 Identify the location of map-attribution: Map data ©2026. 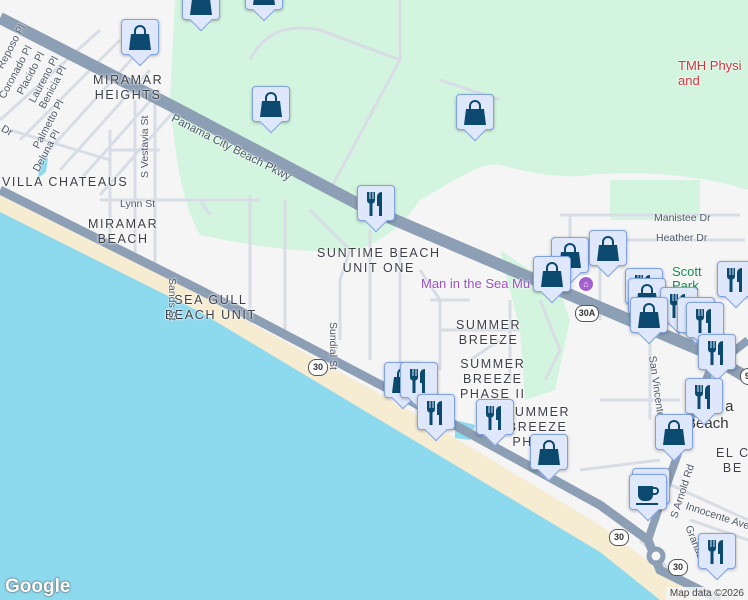
(706, 593).